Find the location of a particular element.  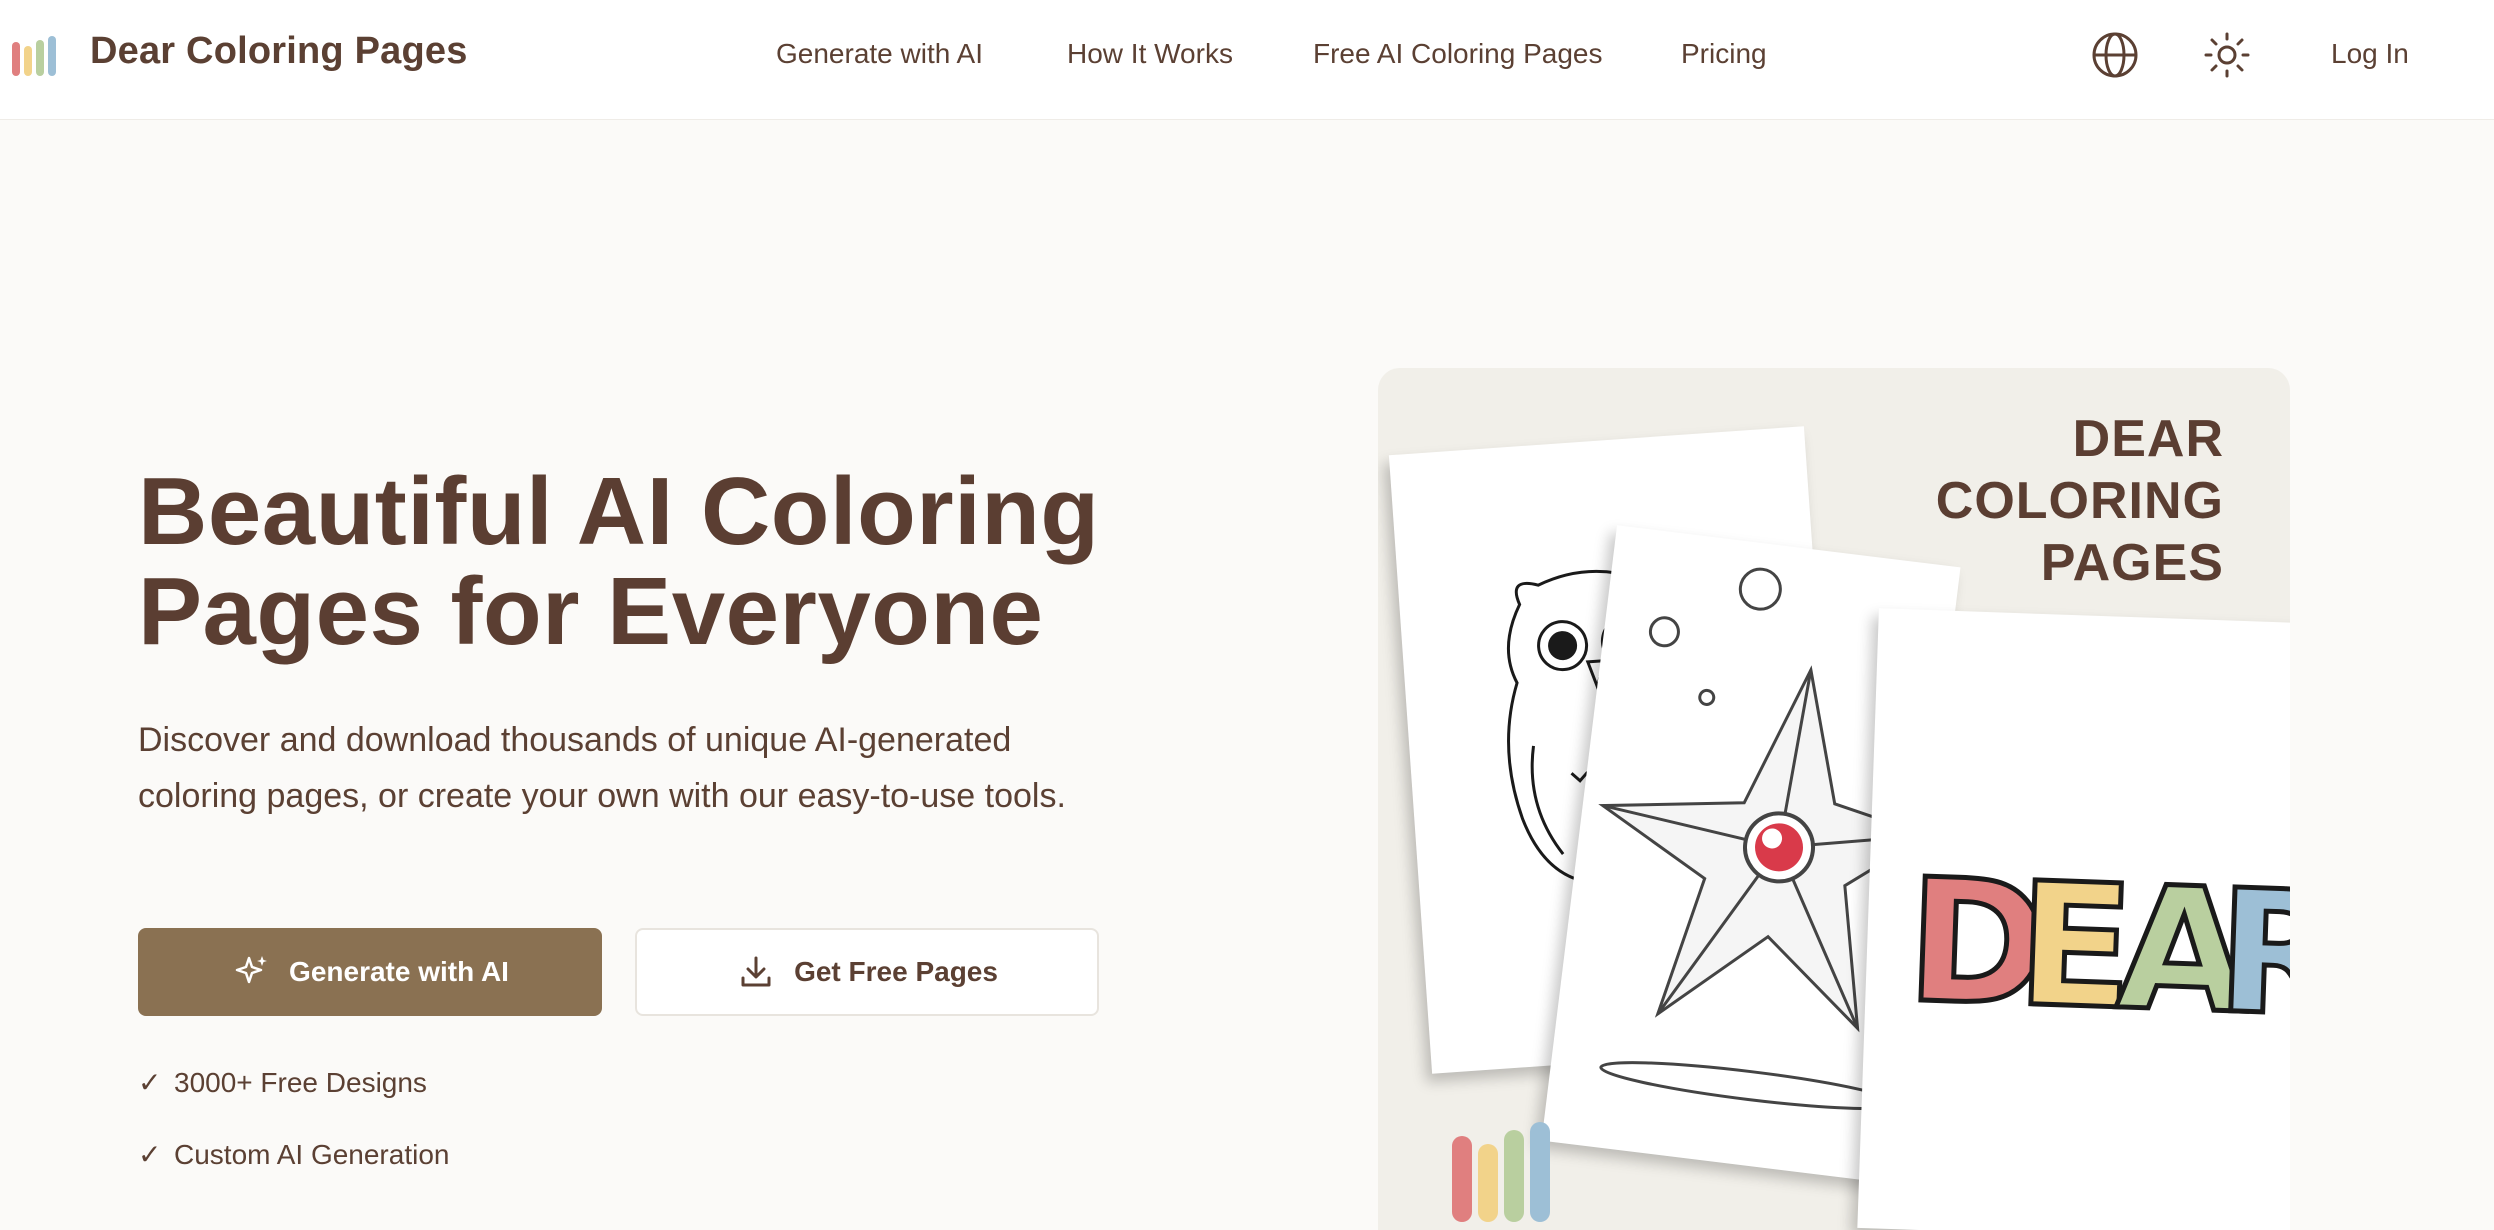

nav-generate-with-ai: Generate with AI is located at coordinates (879, 54).